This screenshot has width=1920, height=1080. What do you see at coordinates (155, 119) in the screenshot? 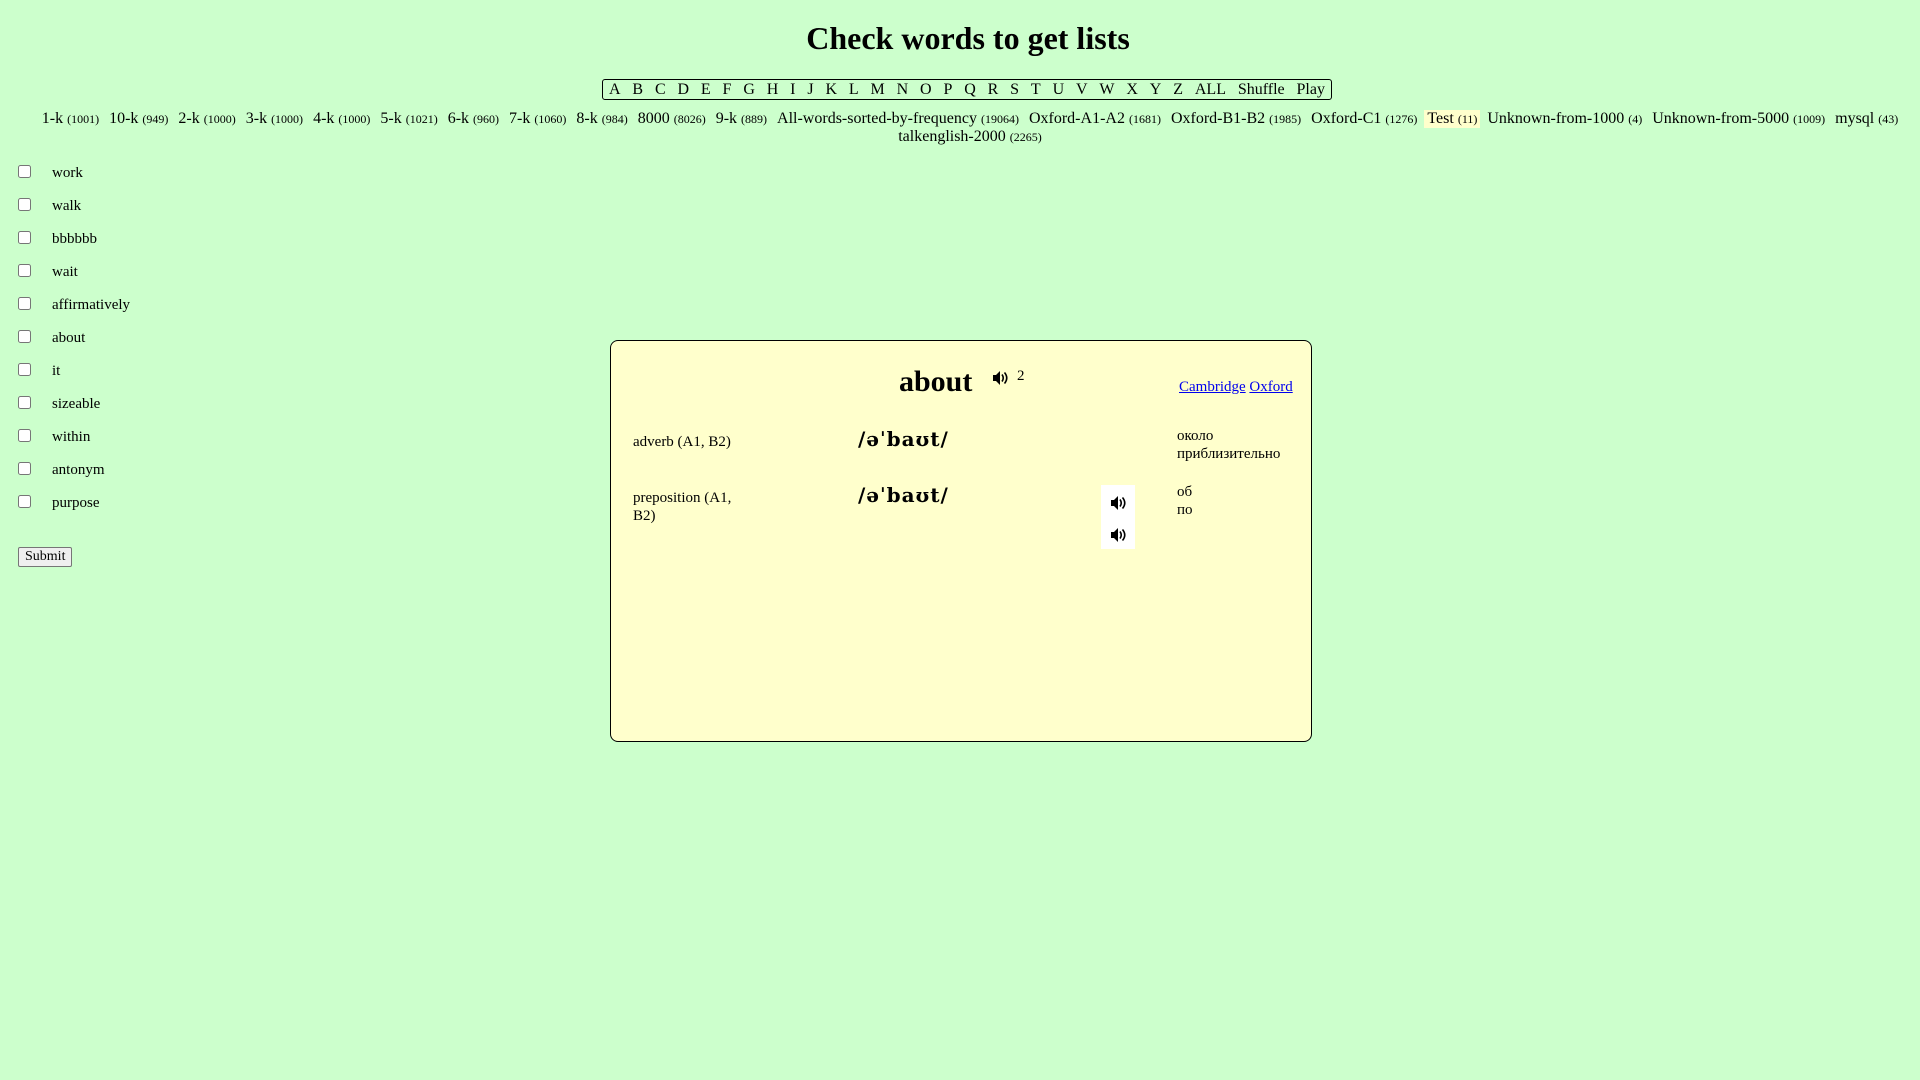
I see `list-count: (949)` at bounding box center [155, 119].